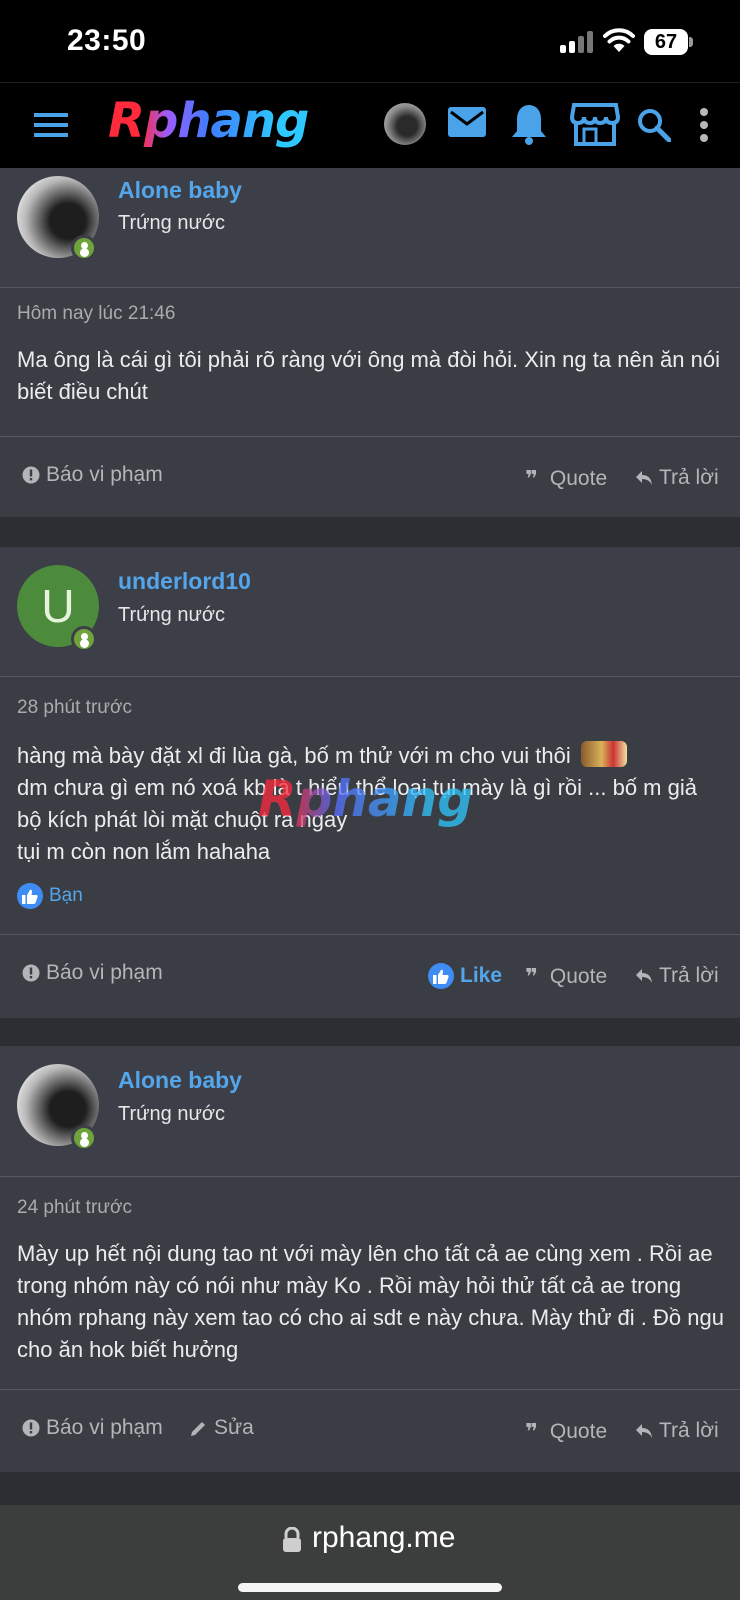 Image resolution: width=740 pixels, height=1600 pixels. Describe the element at coordinates (405, 124) in the screenshot. I see `user-avatar` at that location.